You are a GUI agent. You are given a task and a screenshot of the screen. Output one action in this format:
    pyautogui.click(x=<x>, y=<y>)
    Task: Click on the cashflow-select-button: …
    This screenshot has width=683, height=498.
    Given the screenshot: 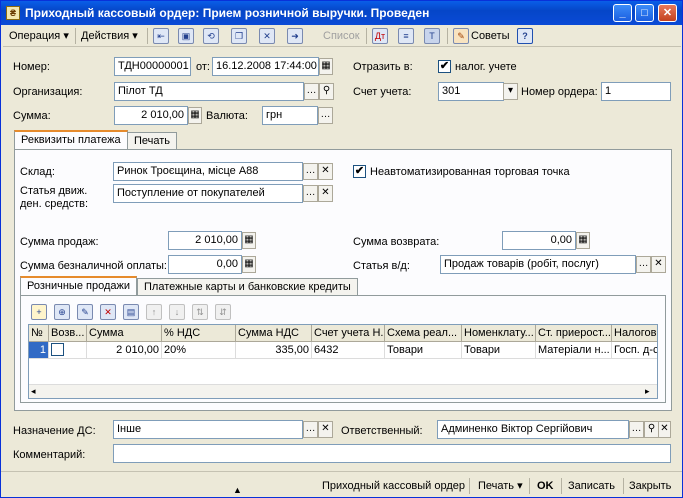 What is the action you would take?
    pyautogui.click(x=310, y=193)
    